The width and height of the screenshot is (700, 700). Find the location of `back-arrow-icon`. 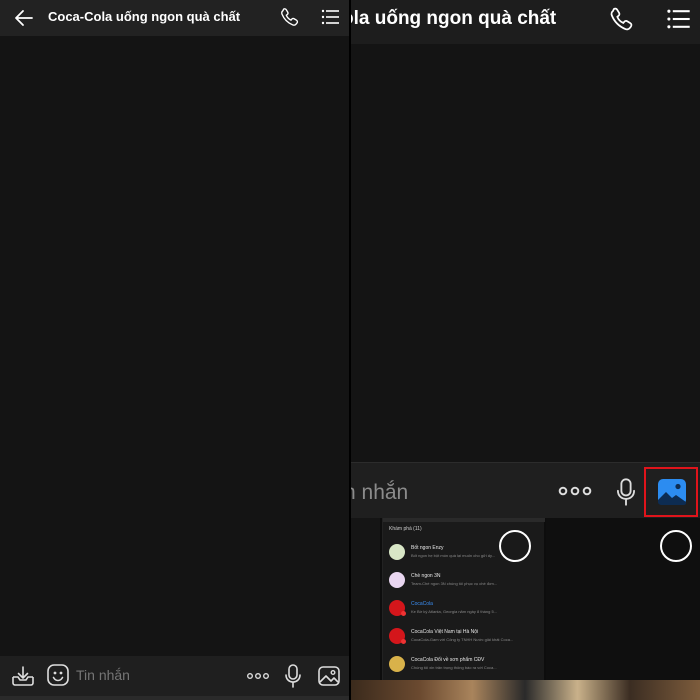

back-arrow-icon is located at coordinates (24, 18).